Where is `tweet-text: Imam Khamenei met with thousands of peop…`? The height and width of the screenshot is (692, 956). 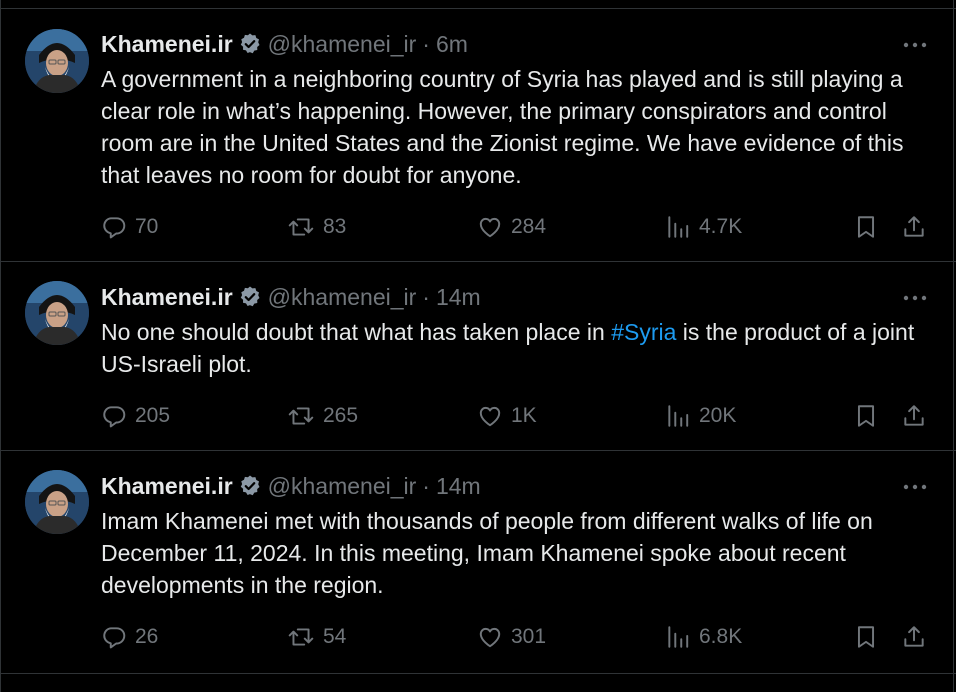
tweet-text: Imam Khamenei met with thousands of peop… is located at coordinates (521, 553).